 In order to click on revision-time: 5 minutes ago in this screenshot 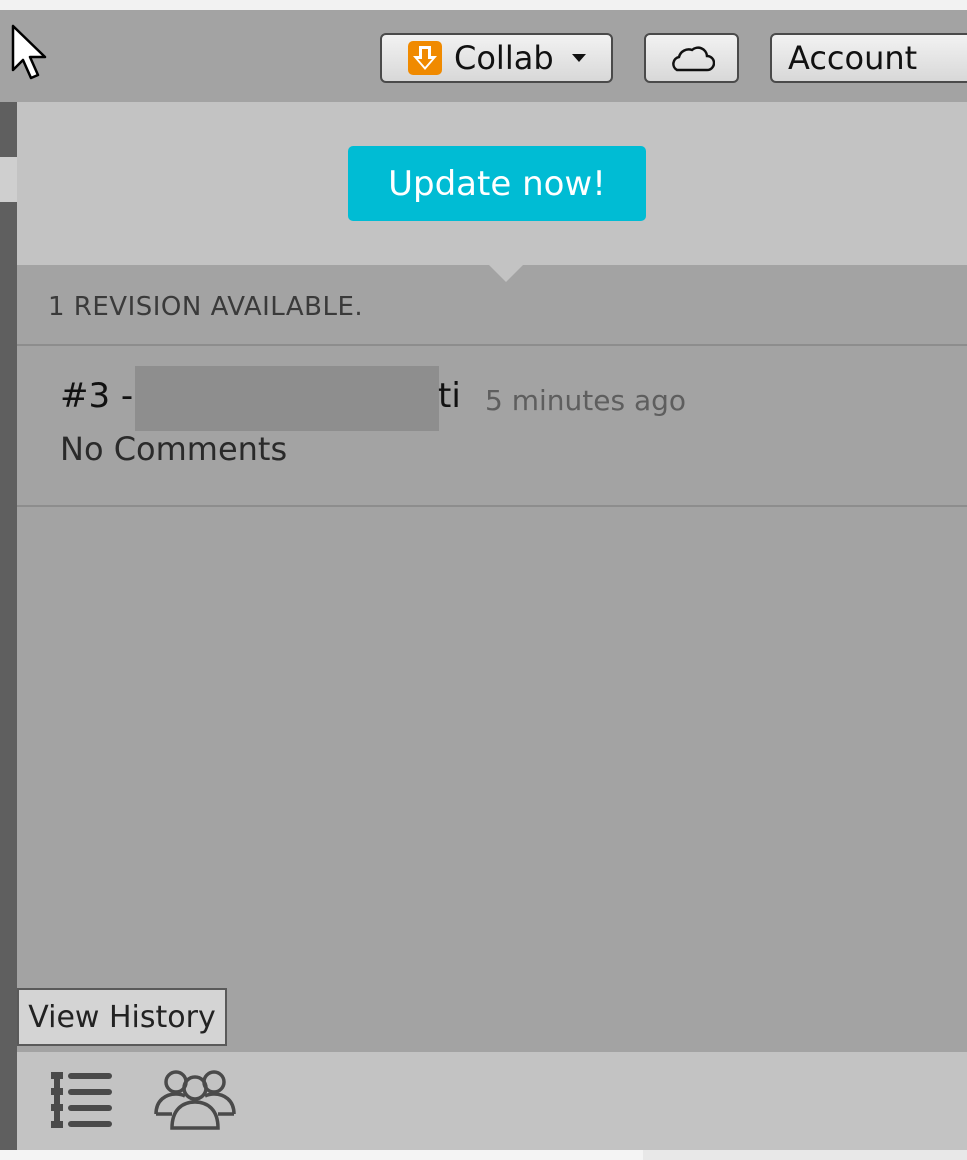, I will do `click(586, 400)`.